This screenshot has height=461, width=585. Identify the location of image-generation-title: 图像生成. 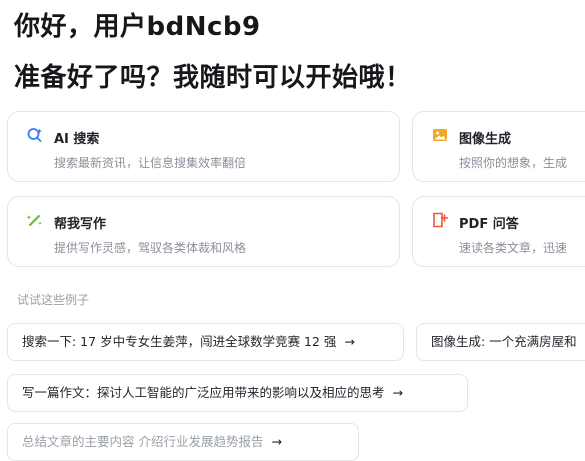
(485, 139).